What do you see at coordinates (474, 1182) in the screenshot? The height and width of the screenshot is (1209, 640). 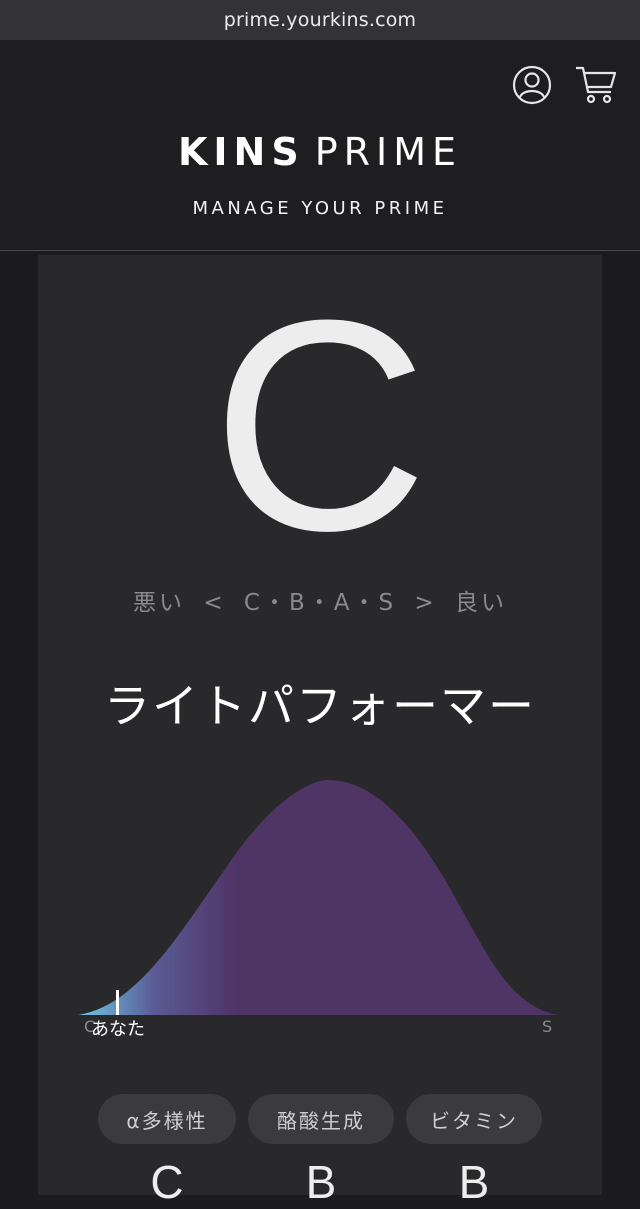 I see `grade-vitamin: B` at bounding box center [474, 1182].